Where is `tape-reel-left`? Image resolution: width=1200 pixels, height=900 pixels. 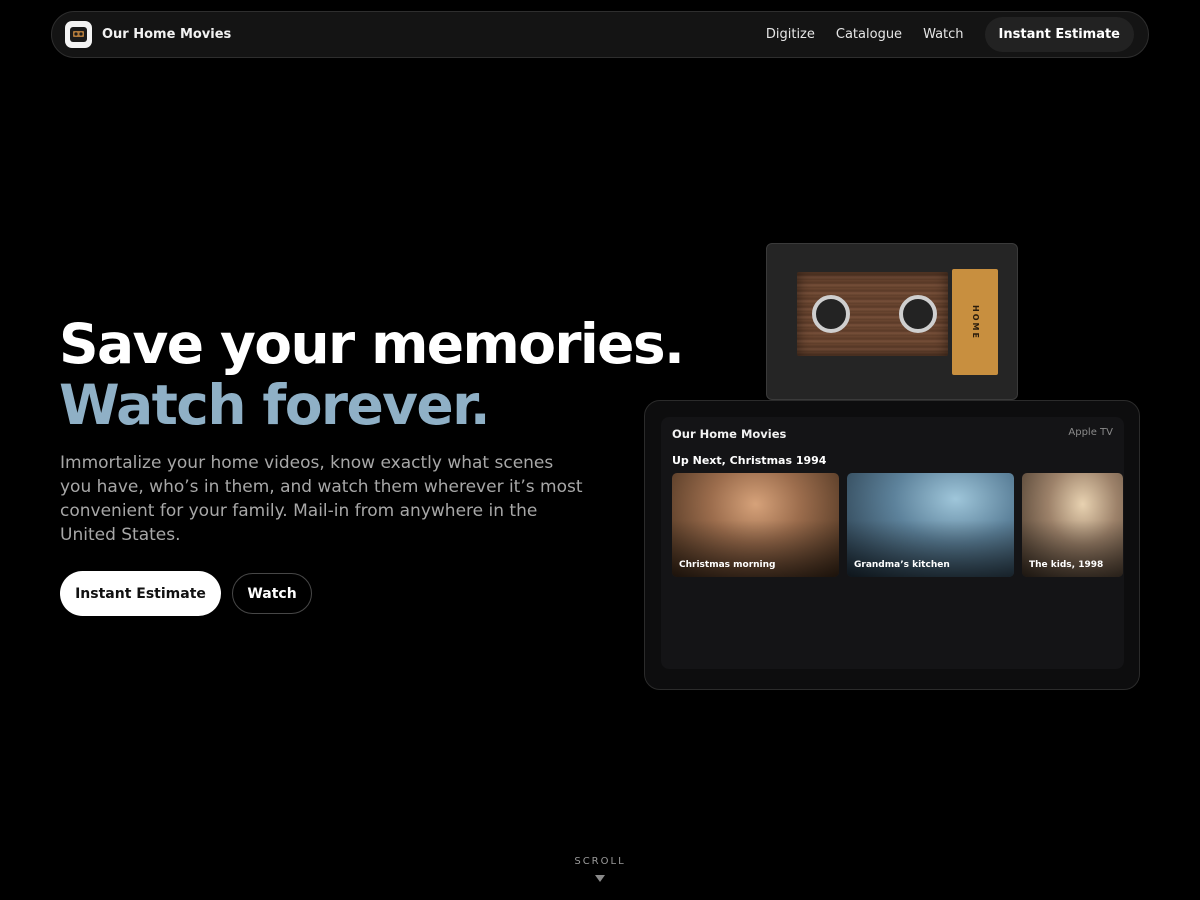
tape-reel-left is located at coordinates (831, 314).